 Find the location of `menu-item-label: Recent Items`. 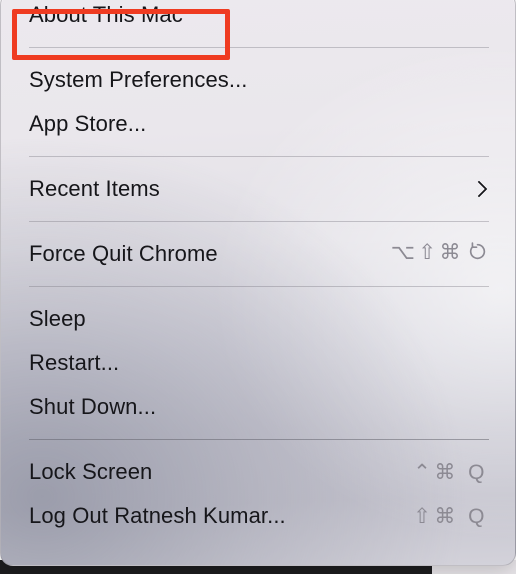

menu-item-label: Recent Items is located at coordinates (94, 188).